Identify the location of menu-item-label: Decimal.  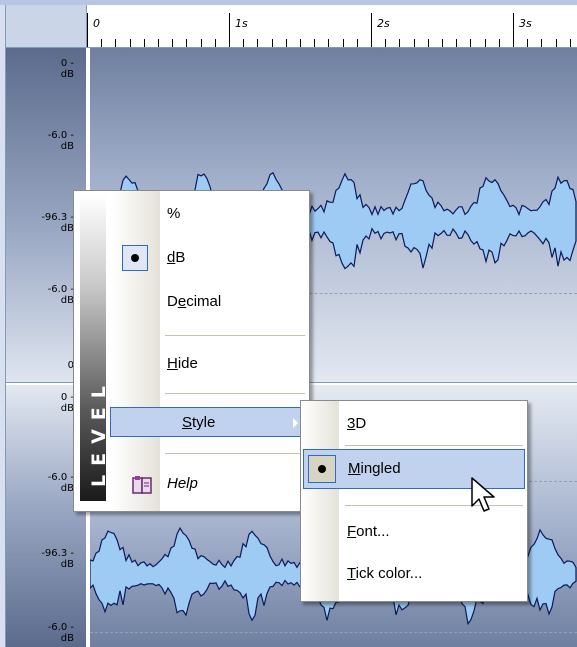
(194, 301).